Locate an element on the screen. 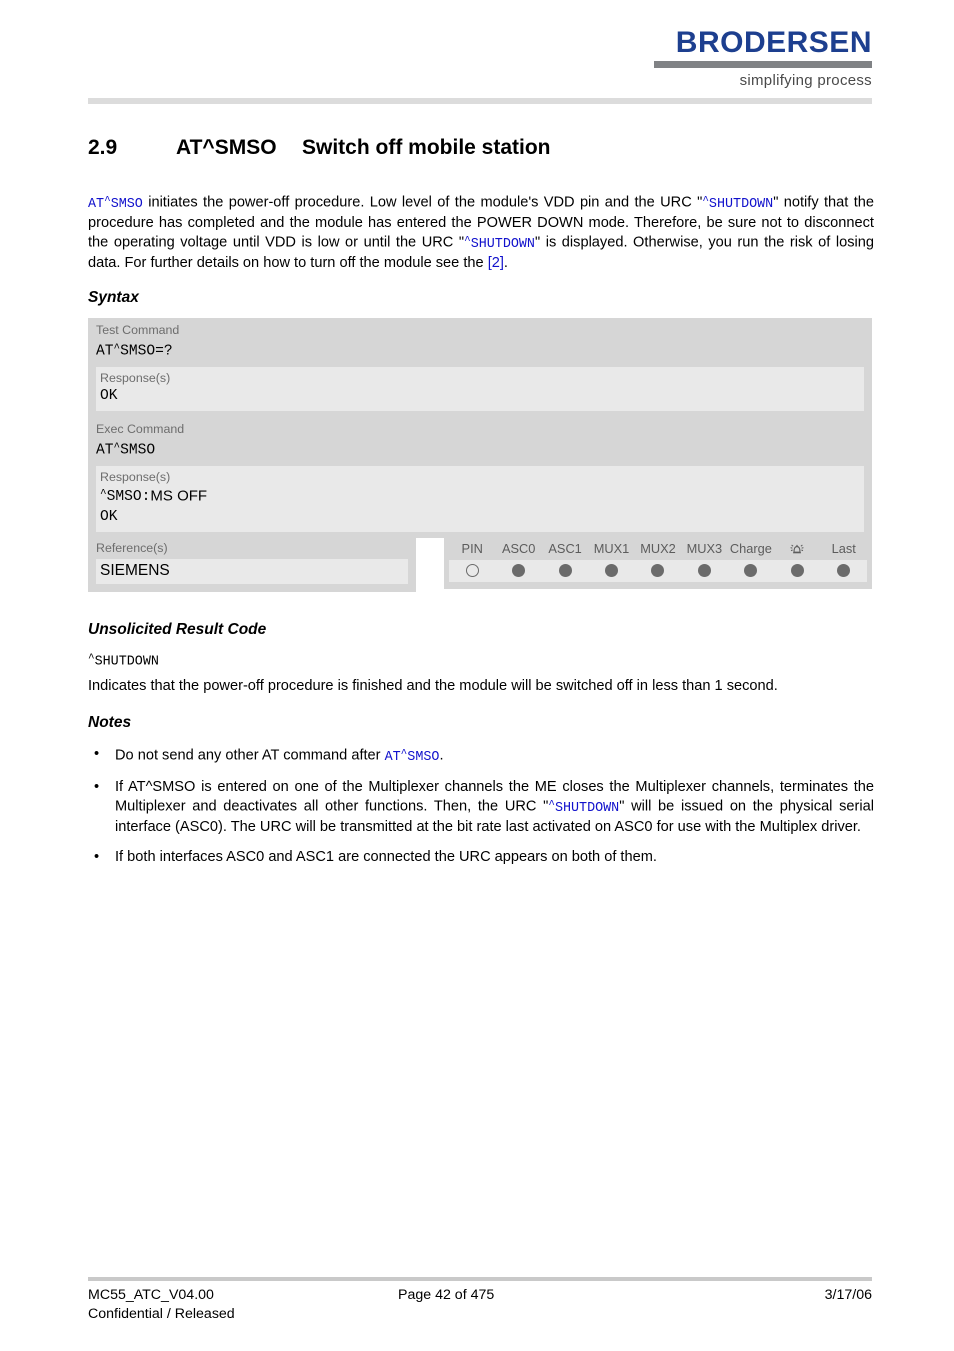 This screenshot has width=954, height=1351. cross-reference-link: [2] is located at coordinates (496, 263).